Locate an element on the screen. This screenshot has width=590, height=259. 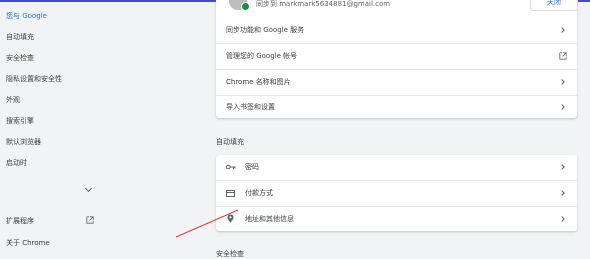
annotation-arrow-line is located at coordinates (207, 223).